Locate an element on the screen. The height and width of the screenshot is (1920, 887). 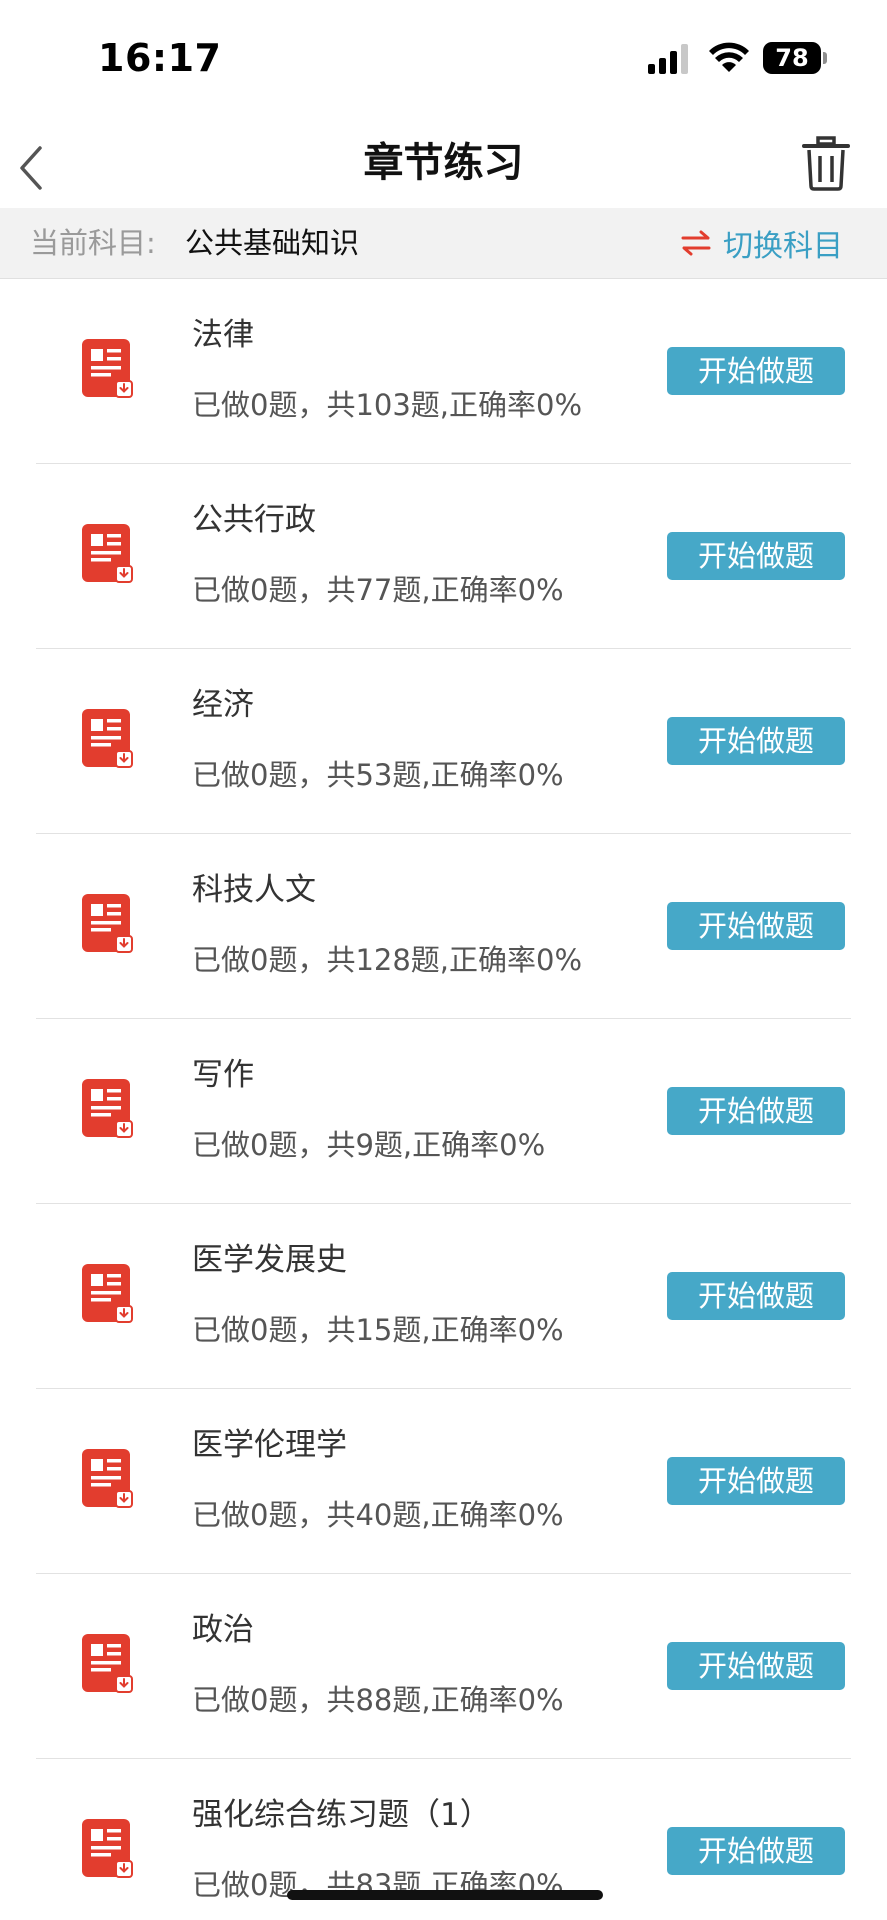
subject-bar: 当前科目: 公共基础知识 切换科目 is located at coordinates (443, 243).